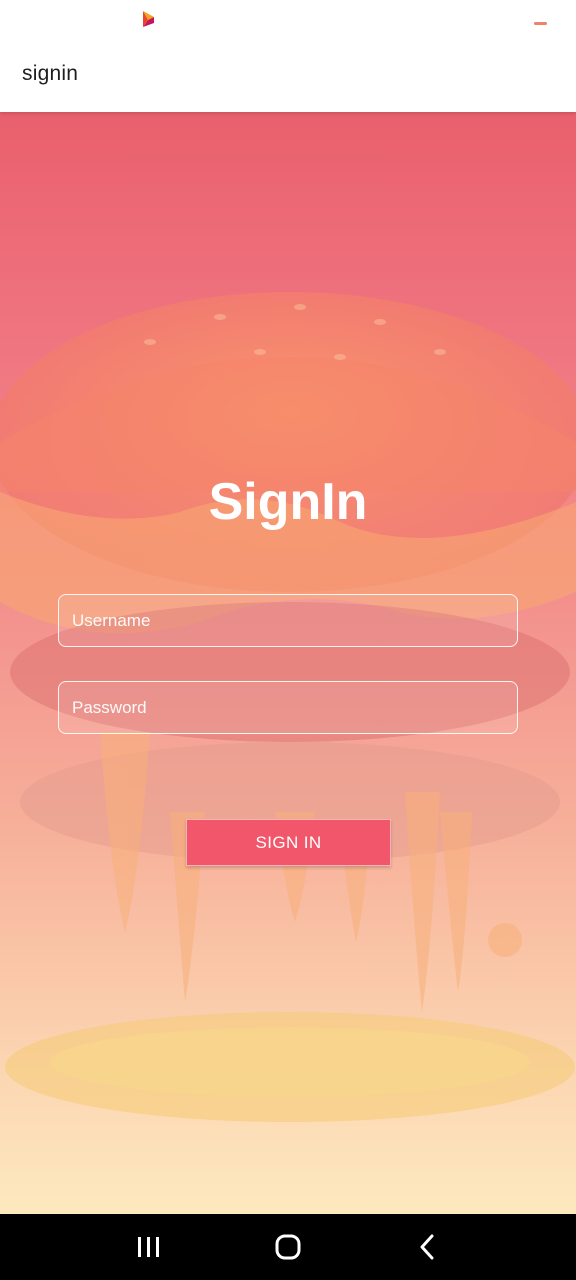  I want to click on app-bar: signin, so click(288, 78).